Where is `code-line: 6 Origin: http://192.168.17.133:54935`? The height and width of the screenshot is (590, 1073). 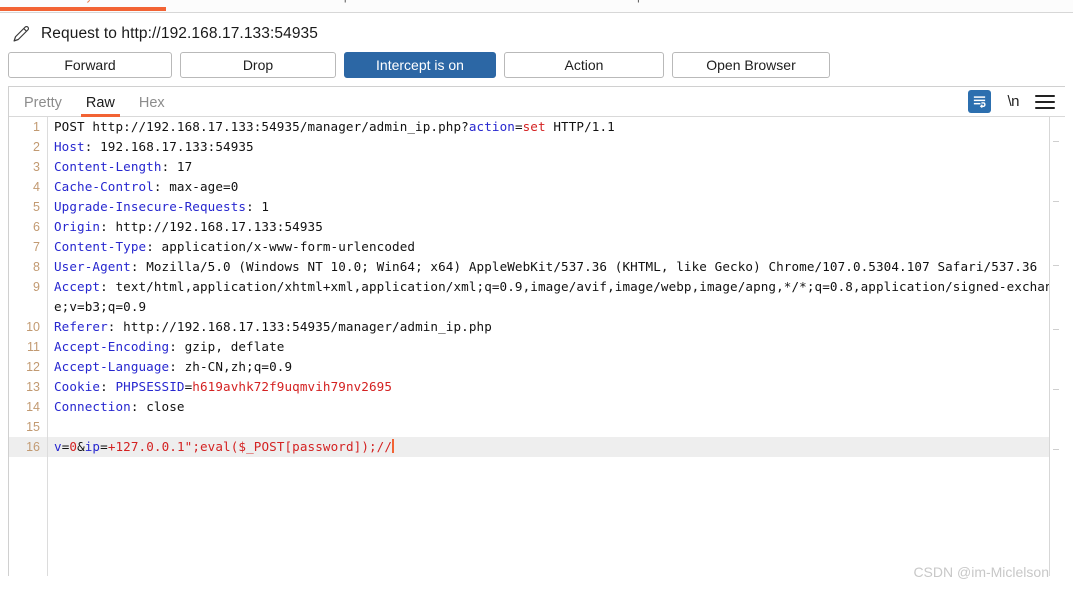
code-line: 6 Origin: http://192.168.17.133:54935 is located at coordinates (537, 227).